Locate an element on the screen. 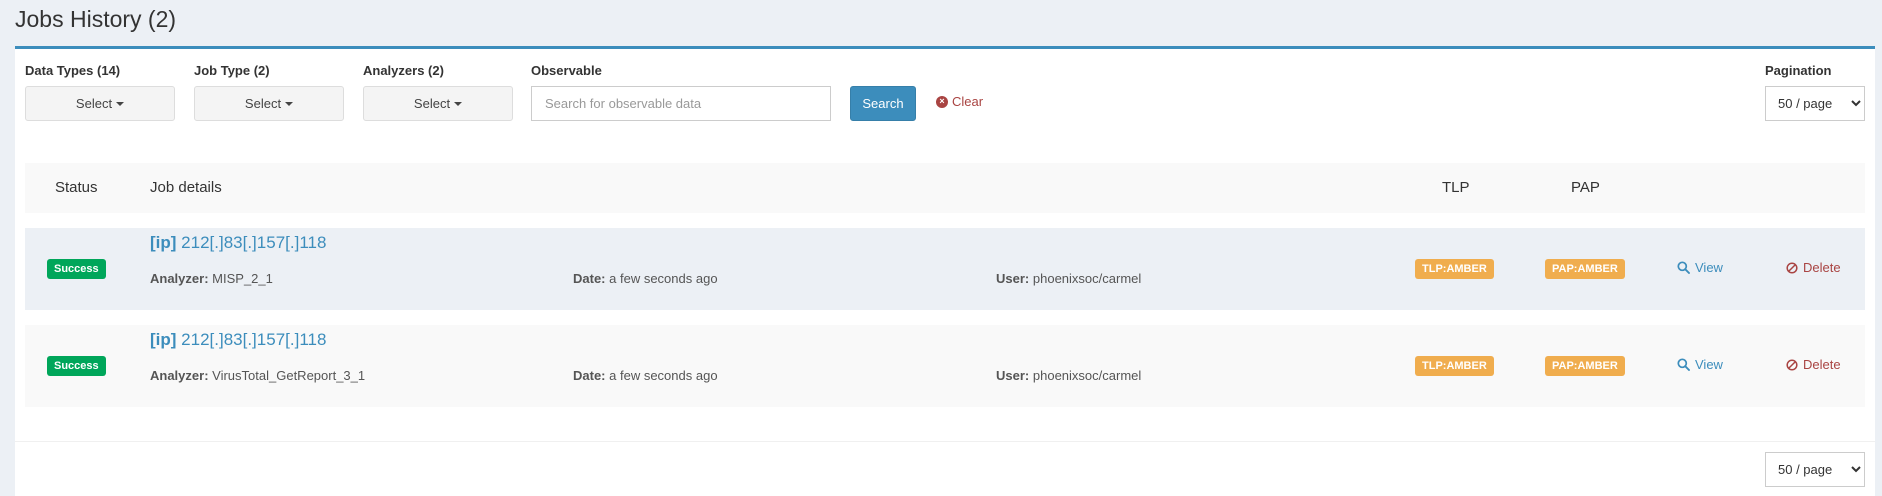 The width and height of the screenshot is (1882, 496). observable-search-input is located at coordinates (681, 103).